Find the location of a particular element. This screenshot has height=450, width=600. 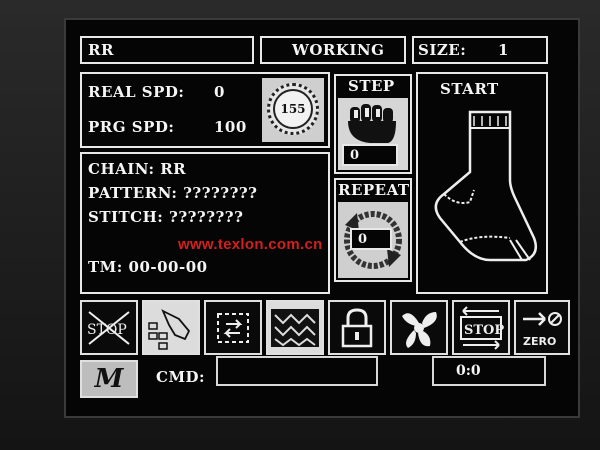

step-value-box: 0 is located at coordinates (370, 155).